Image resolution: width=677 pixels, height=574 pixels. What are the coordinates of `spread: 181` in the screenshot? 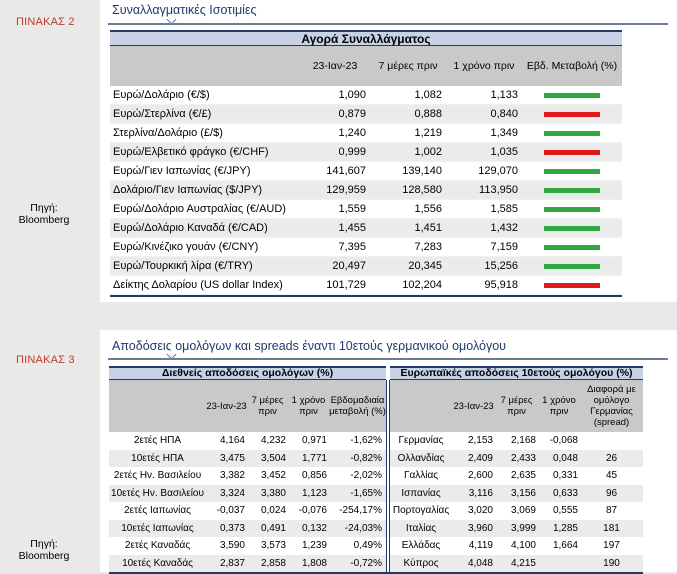 It's located at (611, 528).